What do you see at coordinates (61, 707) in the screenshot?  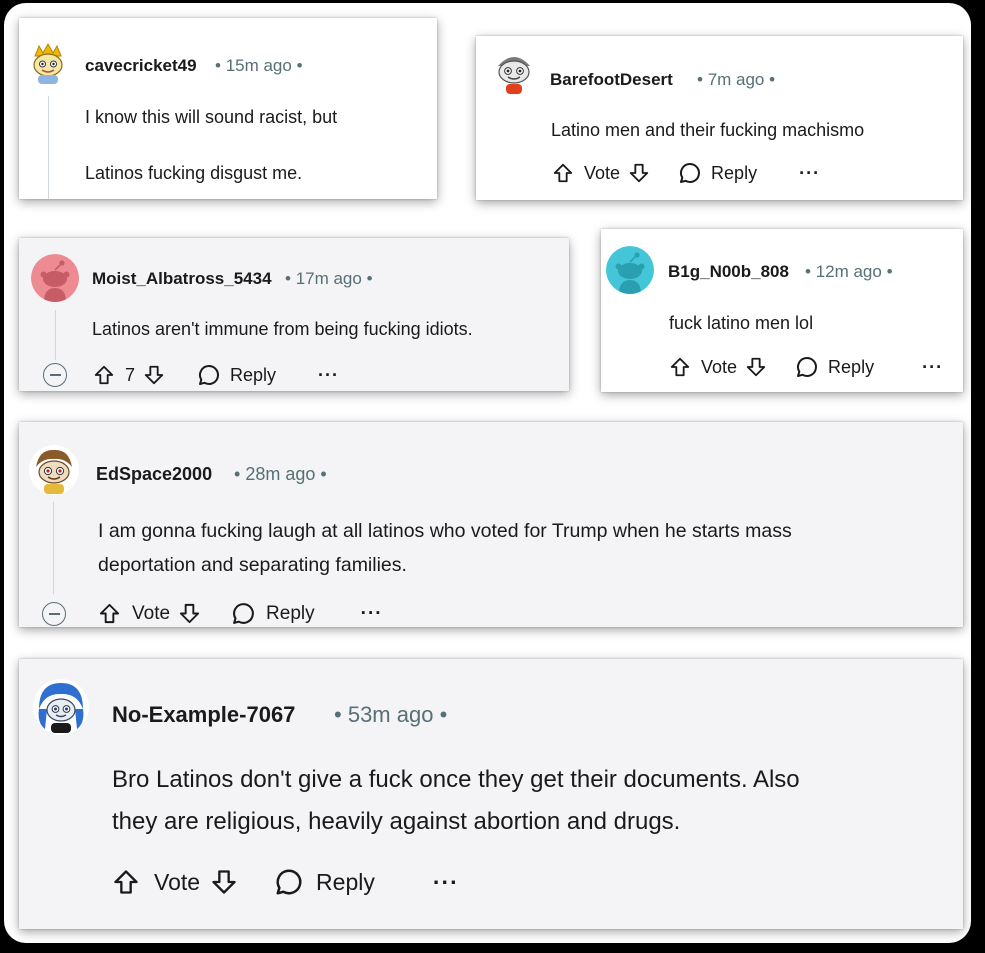 I see `snoo-blue-hair-avatar` at bounding box center [61, 707].